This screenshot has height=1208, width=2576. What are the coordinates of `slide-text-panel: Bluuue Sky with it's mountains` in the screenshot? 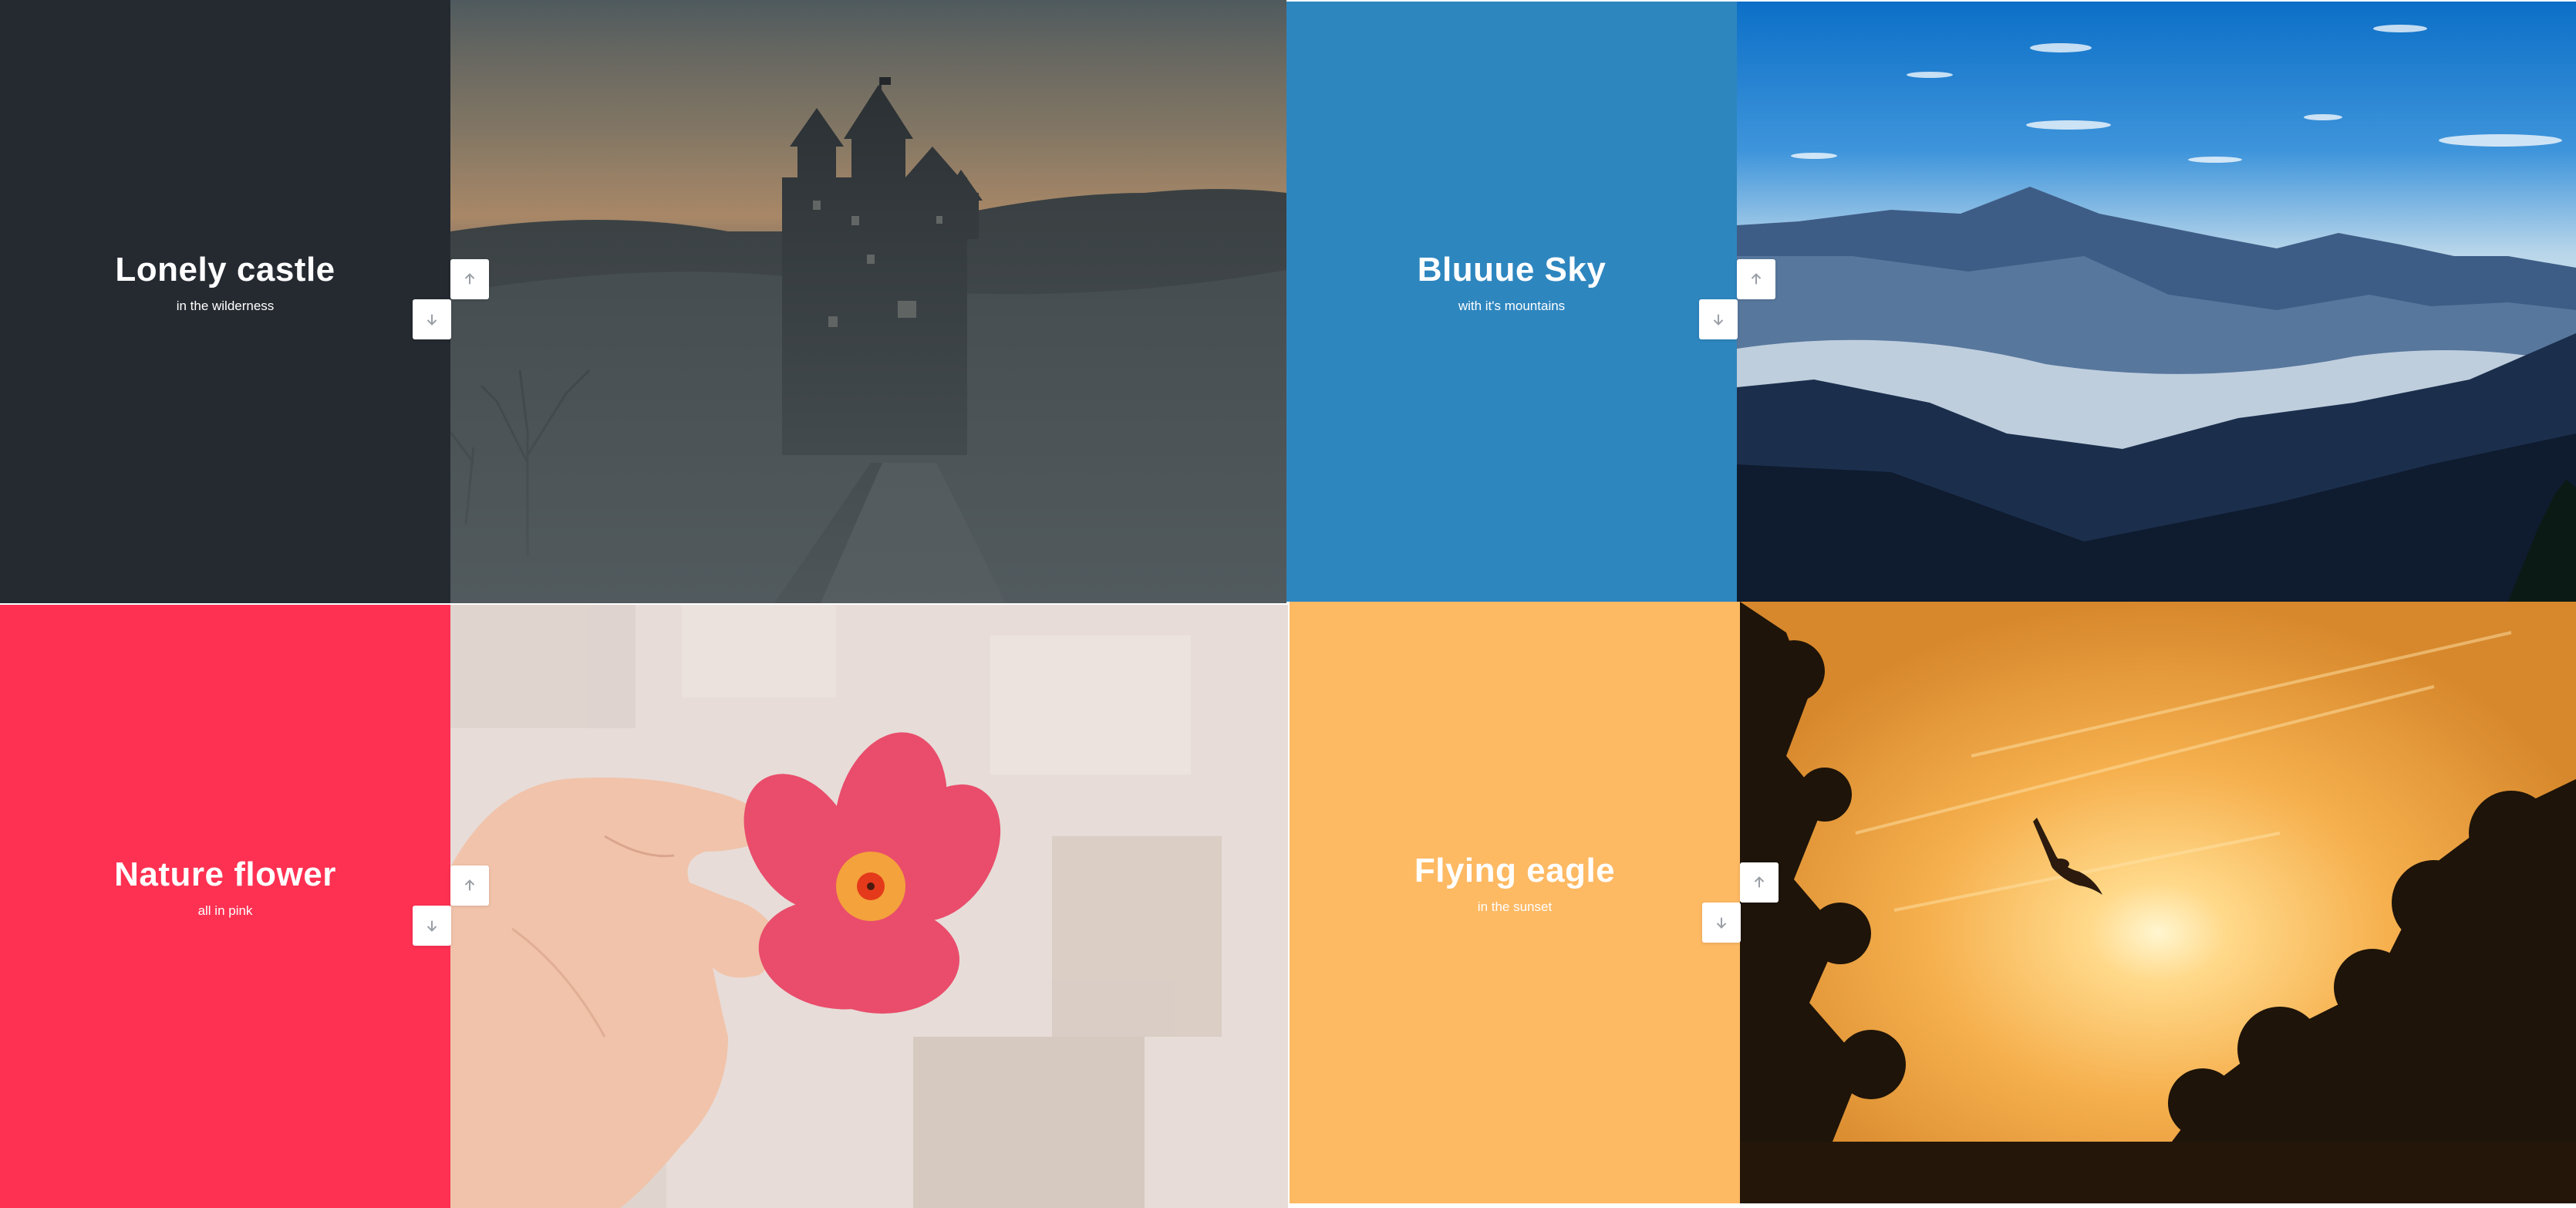 It's located at (1511, 302).